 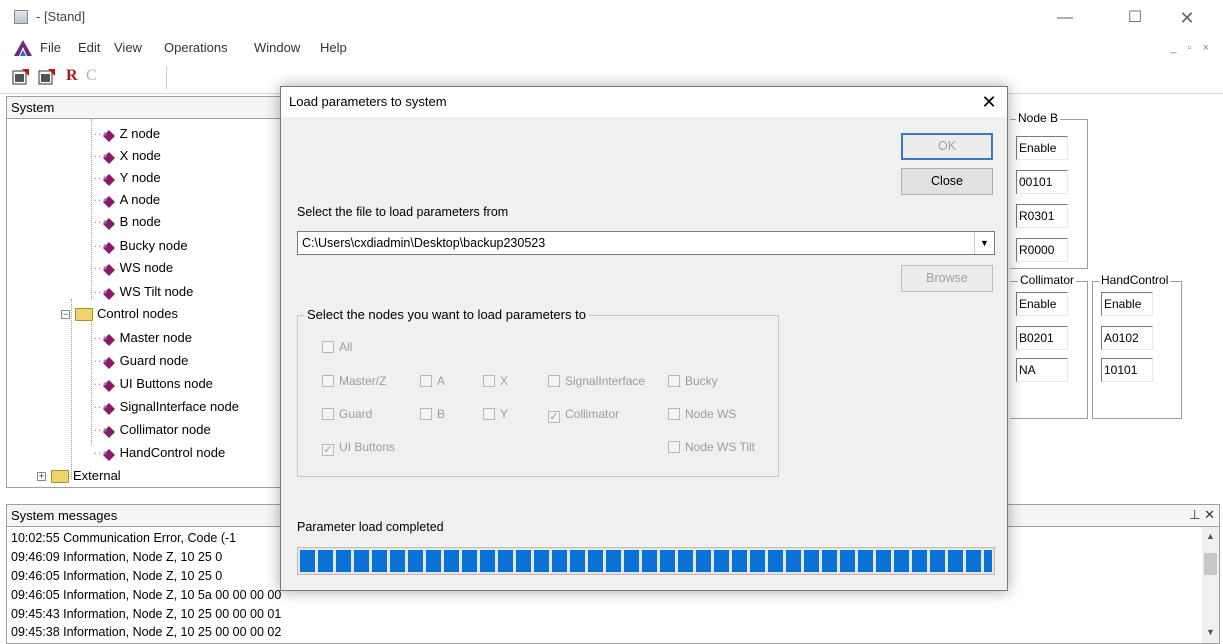 I want to click on tree-label: WS node, so click(x=146, y=267).